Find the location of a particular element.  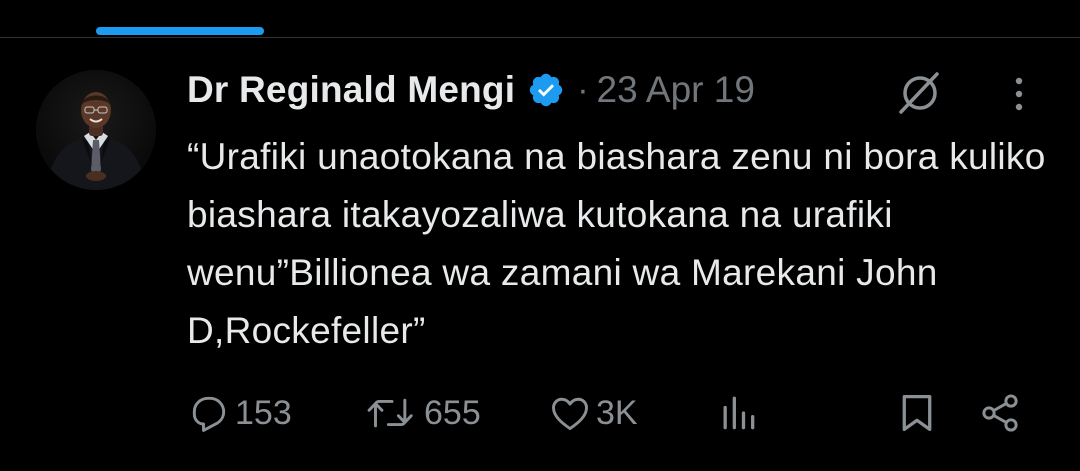

like-button: 3K is located at coordinates (593, 413).